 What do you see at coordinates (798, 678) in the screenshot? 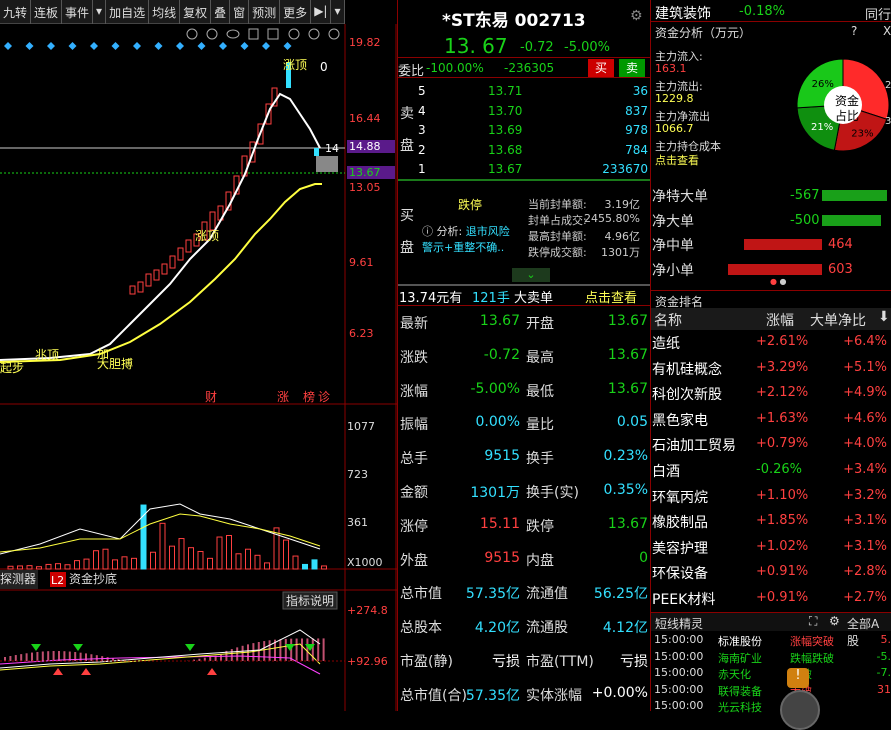
I see `alert-badge-icon: !` at bounding box center [798, 678].